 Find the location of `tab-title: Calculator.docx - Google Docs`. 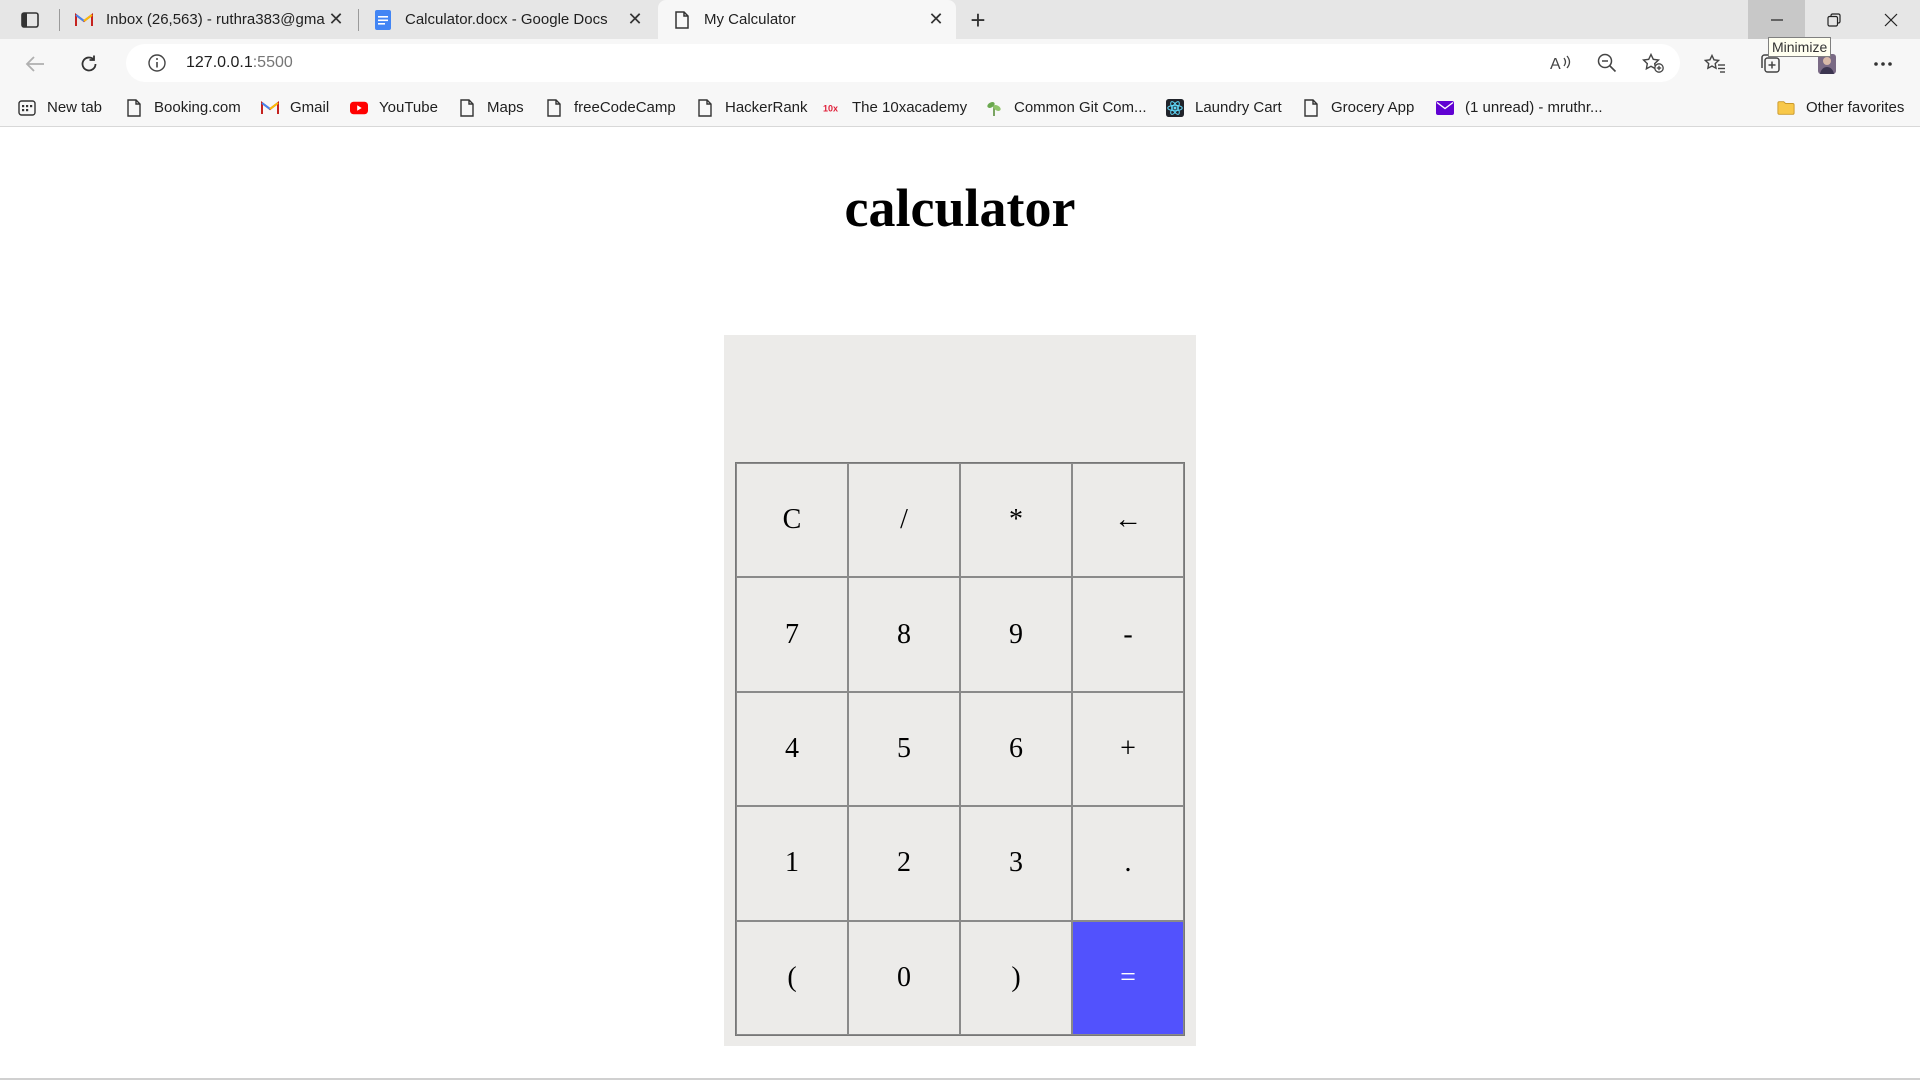

tab-title: Calculator.docx - Google Docs is located at coordinates (506, 19).